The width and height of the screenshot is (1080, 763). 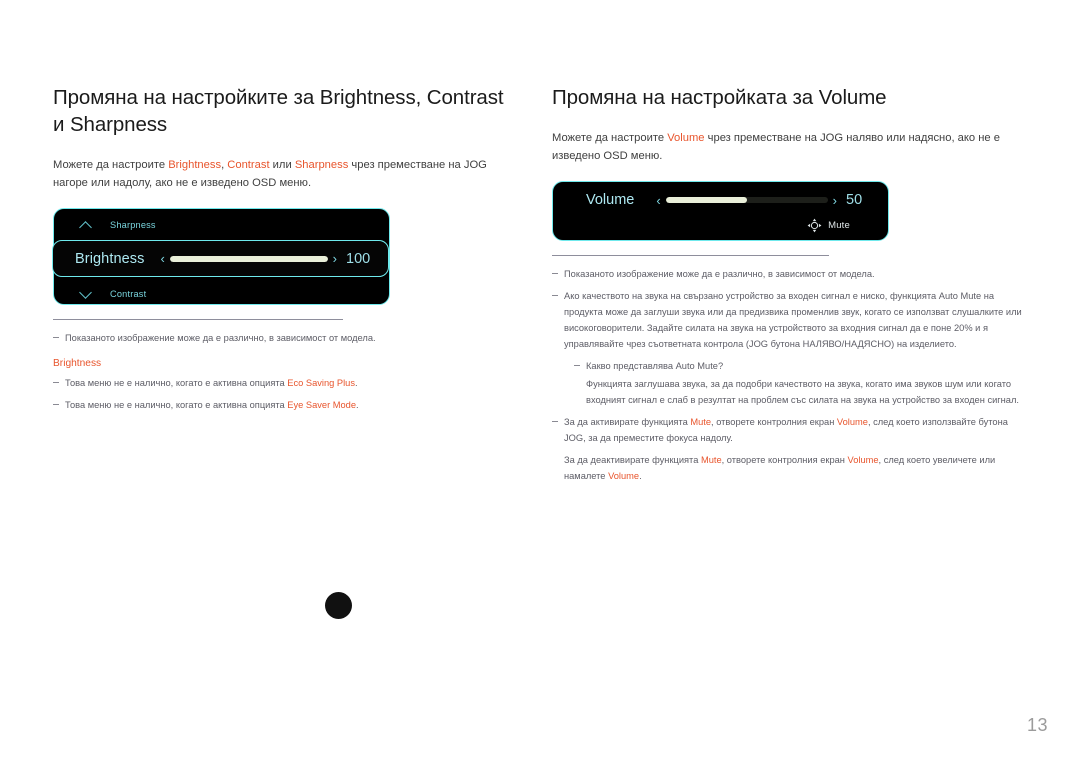 What do you see at coordinates (86, 225) in the screenshot?
I see `chevron-up-icon` at bounding box center [86, 225].